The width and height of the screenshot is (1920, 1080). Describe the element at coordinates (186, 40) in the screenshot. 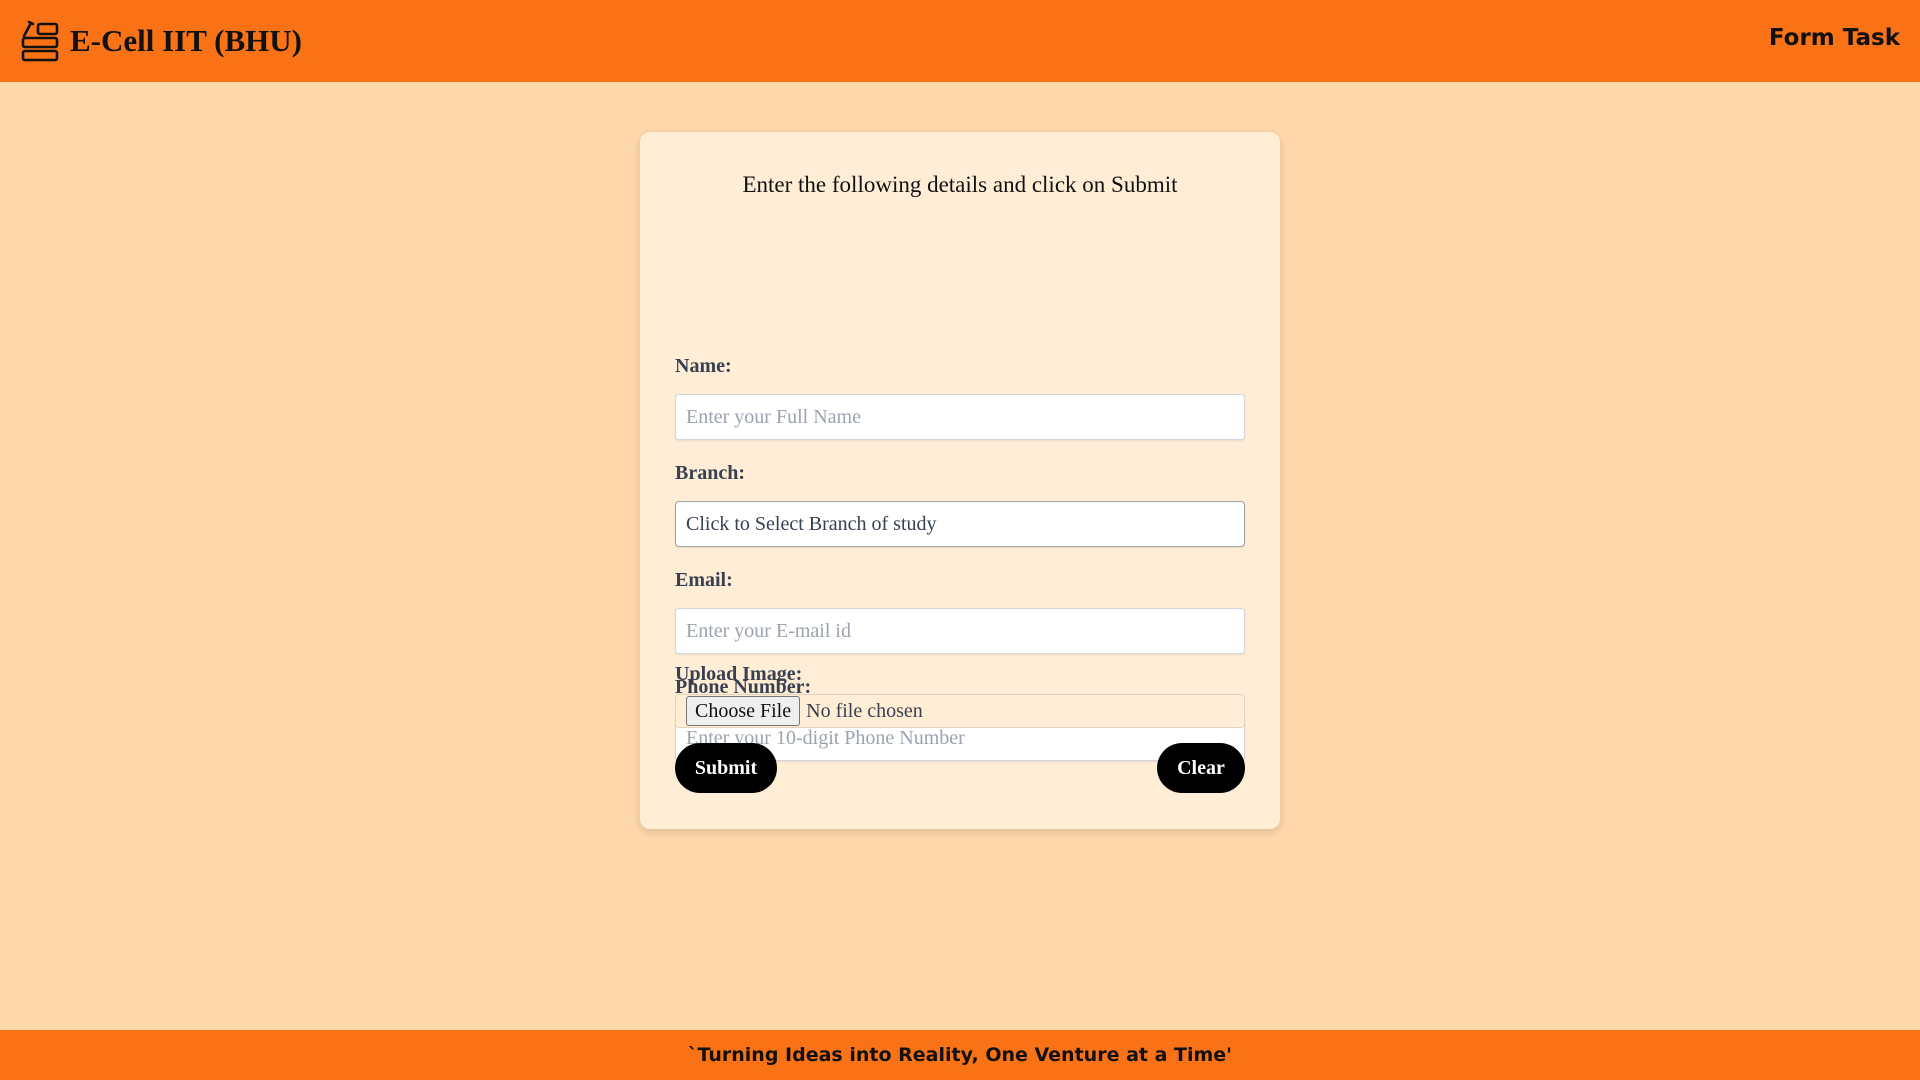

I see `brand-title: E-Cell IIT (BHU)` at that location.